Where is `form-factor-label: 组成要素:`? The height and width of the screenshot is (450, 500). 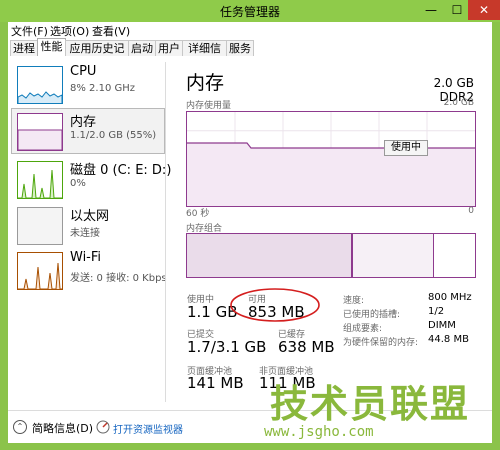
form-factor-label: 组成要素: is located at coordinates (363, 329).